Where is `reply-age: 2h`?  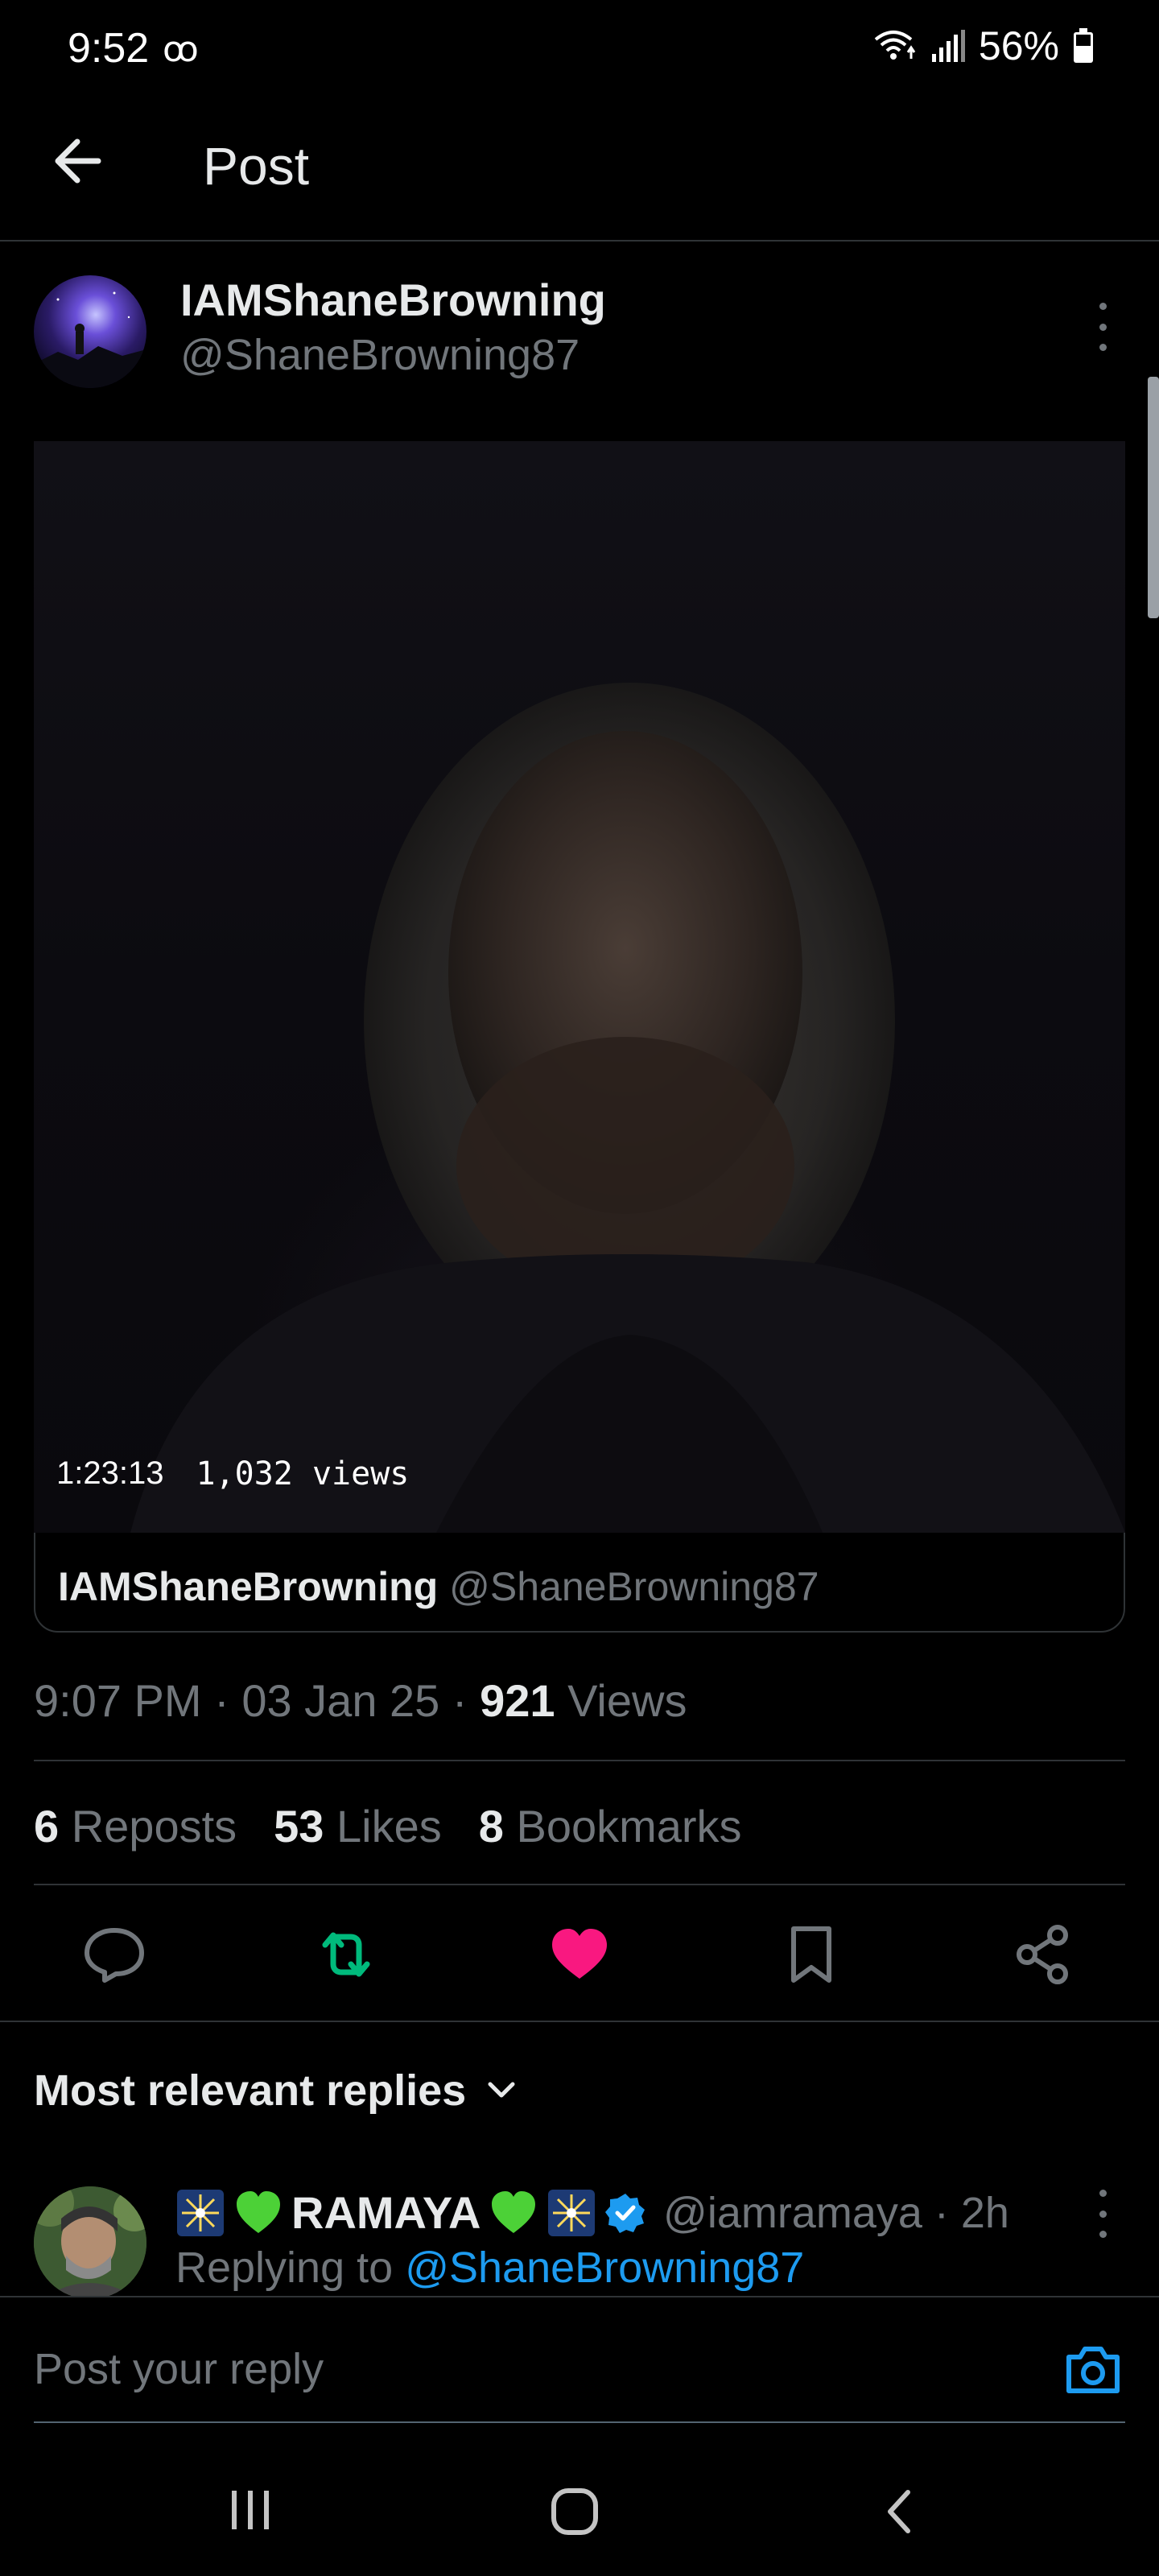 reply-age: 2h is located at coordinates (984, 2213).